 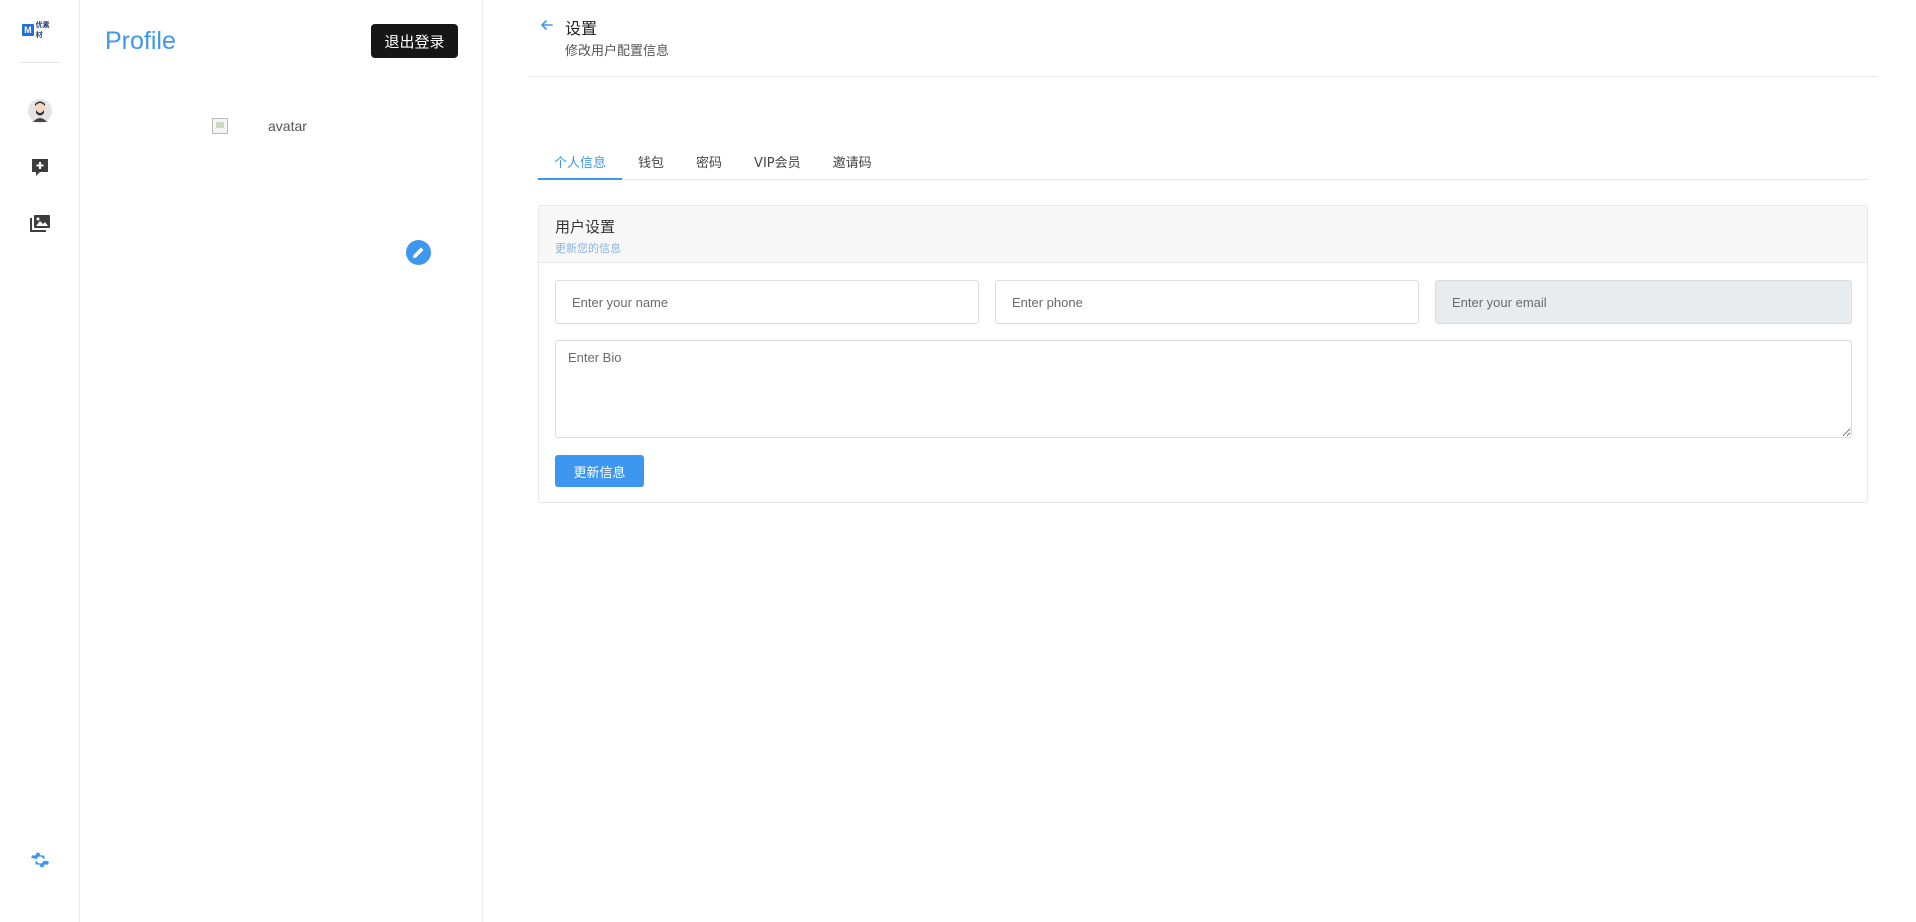 What do you see at coordinates (140, 41) in the screenshot?
I see `profile-title: Profile` at bounding box center [140, 41].